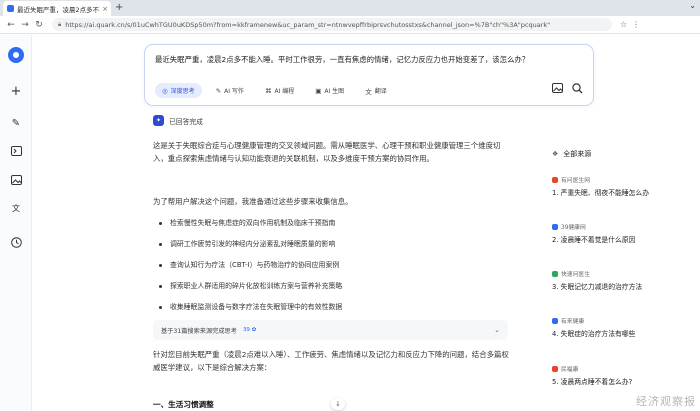 The image size is (700, 411). Describe the element at coordinates (622, 186) in the screenshot. I see `source-item: 有问医生网 1. 严重失眠、彻夜不能睡怎么办` at that location.